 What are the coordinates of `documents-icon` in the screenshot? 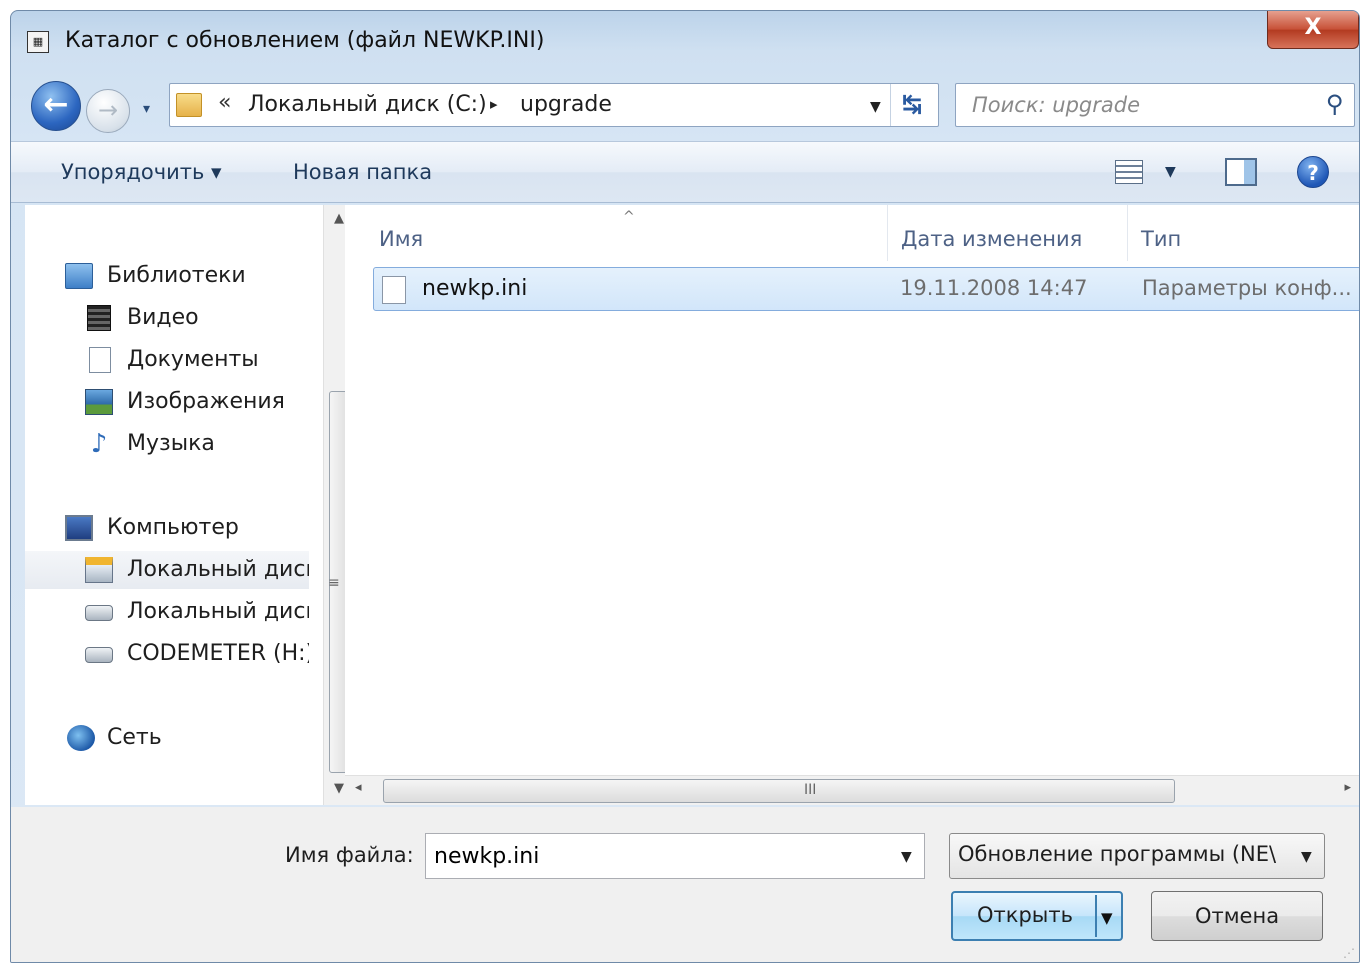 It's located at (100, 360).